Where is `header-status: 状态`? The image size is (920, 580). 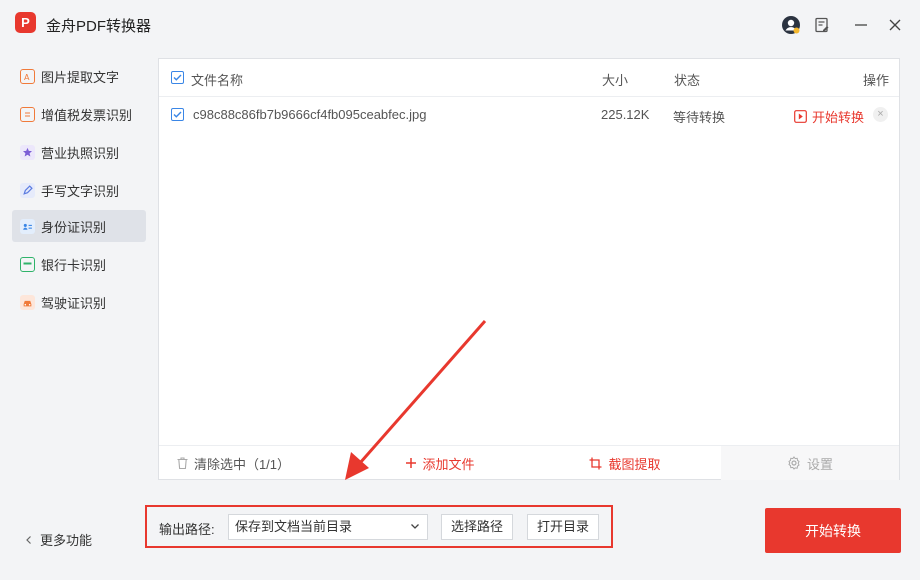 header-status: 状态 is located at coordinates (687, 80).